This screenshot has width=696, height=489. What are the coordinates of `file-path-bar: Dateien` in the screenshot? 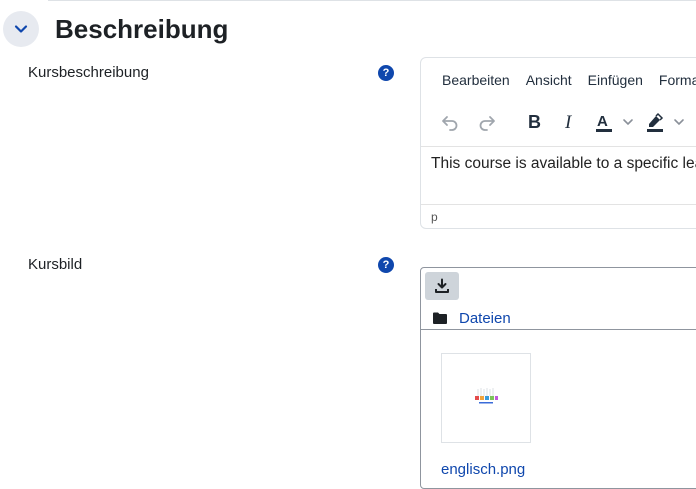 It's located at (472, 318).